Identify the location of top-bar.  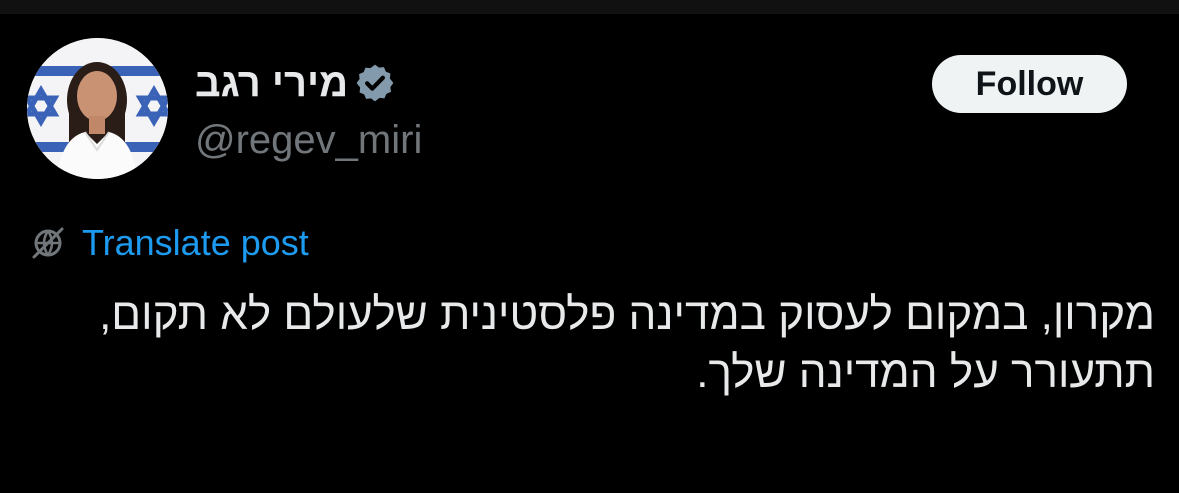
(589, 7).